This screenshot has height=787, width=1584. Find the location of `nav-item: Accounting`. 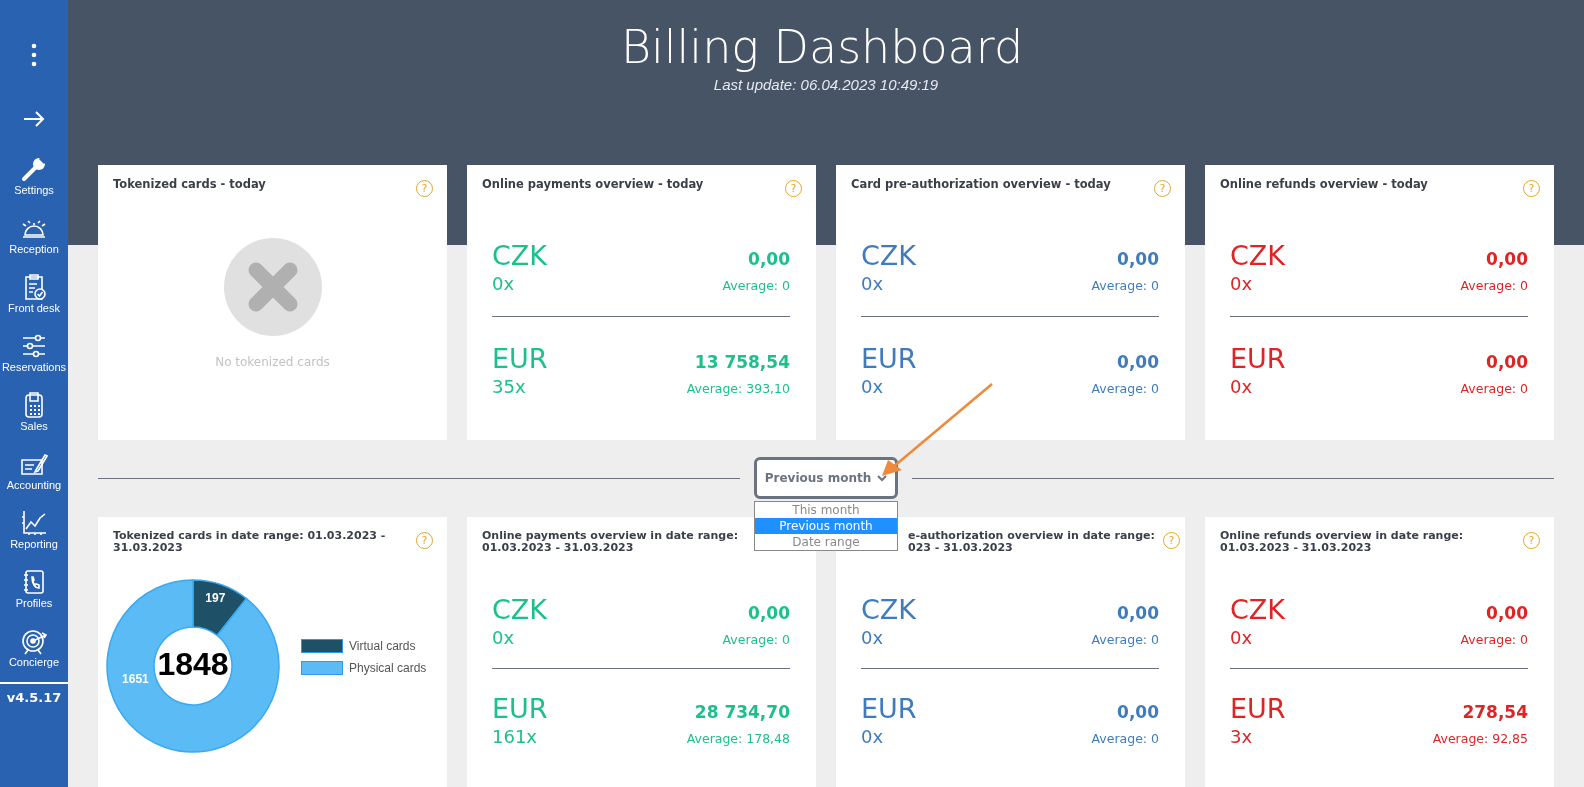

nav-item: Accounting is located at coordinates (34, 465).